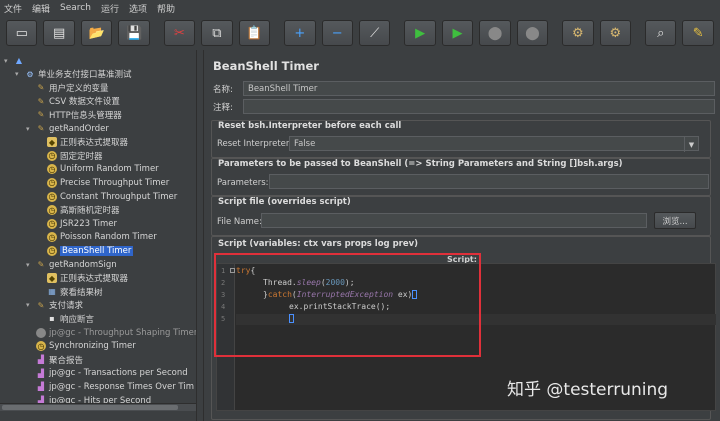 The image size is (720, 421). Describe the element at coordinates (73, 74) in the screenshot. I see `tree-node: ▾ ⚙ 单业务支付接口基准测试` at that location.